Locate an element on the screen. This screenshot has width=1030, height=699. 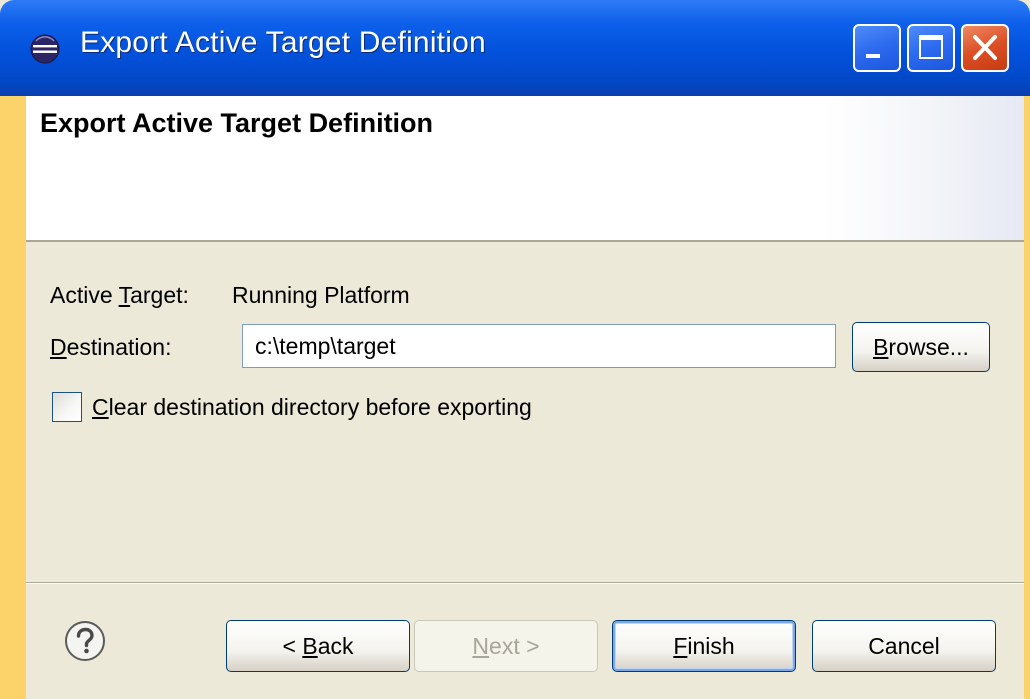
back-prefix: < is located at coordinates (292, 646).